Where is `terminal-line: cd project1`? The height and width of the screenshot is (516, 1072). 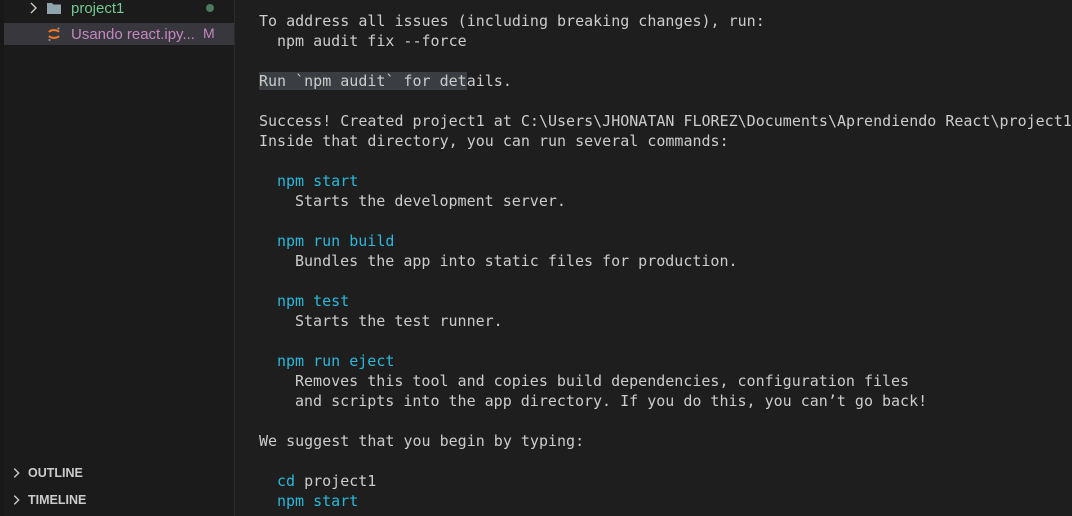
terminal-line: cd project1 is located at coordinates (326, 481).